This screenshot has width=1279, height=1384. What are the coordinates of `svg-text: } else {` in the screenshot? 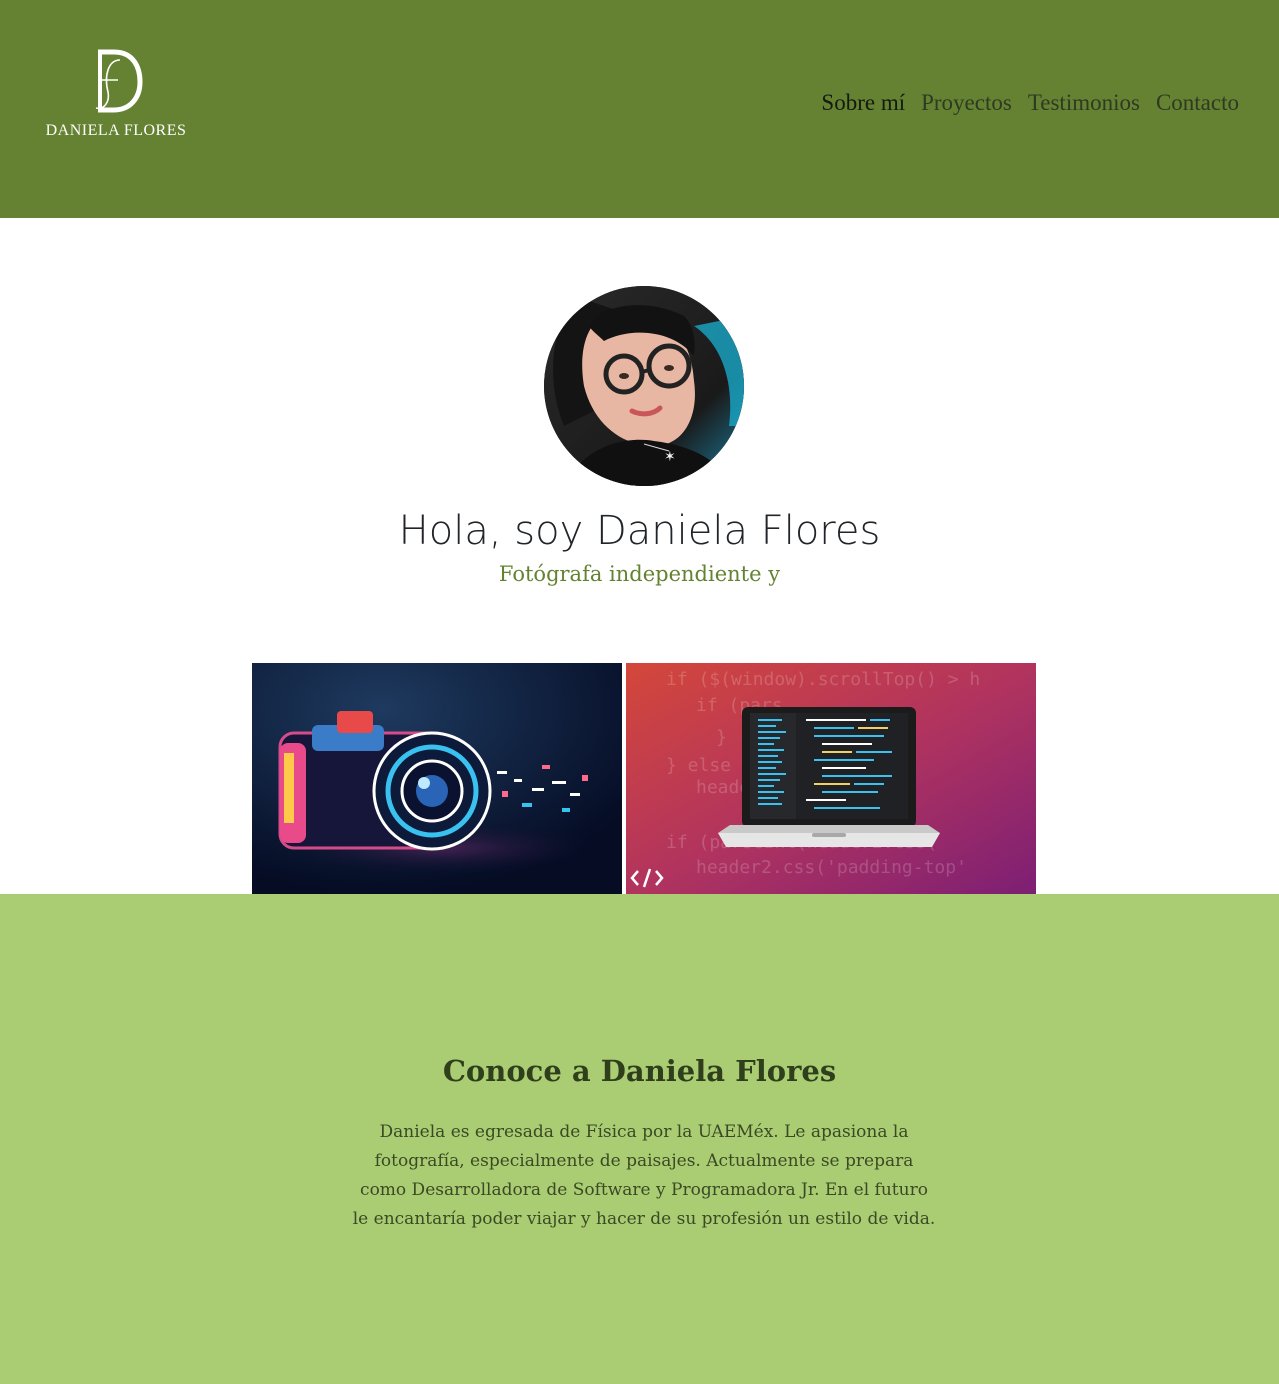 It's located at (709, 765).